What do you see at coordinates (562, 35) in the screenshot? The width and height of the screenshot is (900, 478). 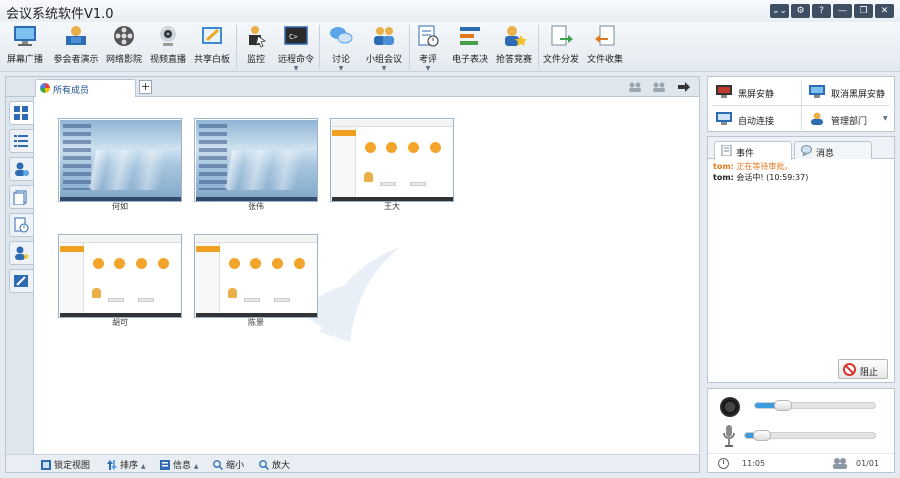 I see `file-send-icon` at bounding box center [562, 35].